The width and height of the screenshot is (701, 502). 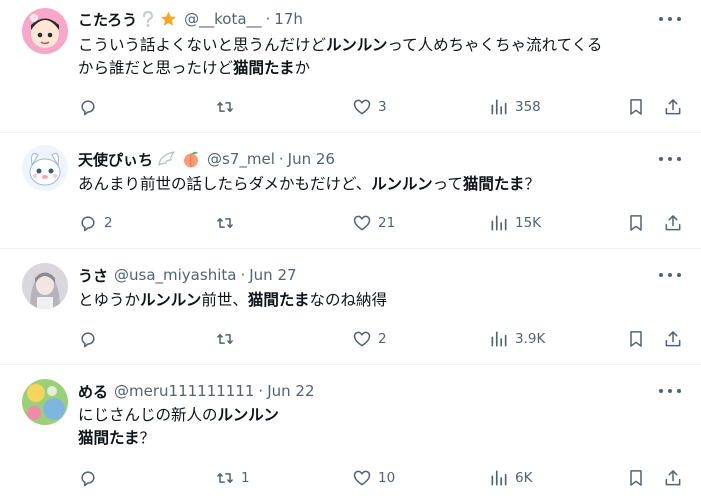 I want to click on repost-button: 1, so click(x=232, y=478).